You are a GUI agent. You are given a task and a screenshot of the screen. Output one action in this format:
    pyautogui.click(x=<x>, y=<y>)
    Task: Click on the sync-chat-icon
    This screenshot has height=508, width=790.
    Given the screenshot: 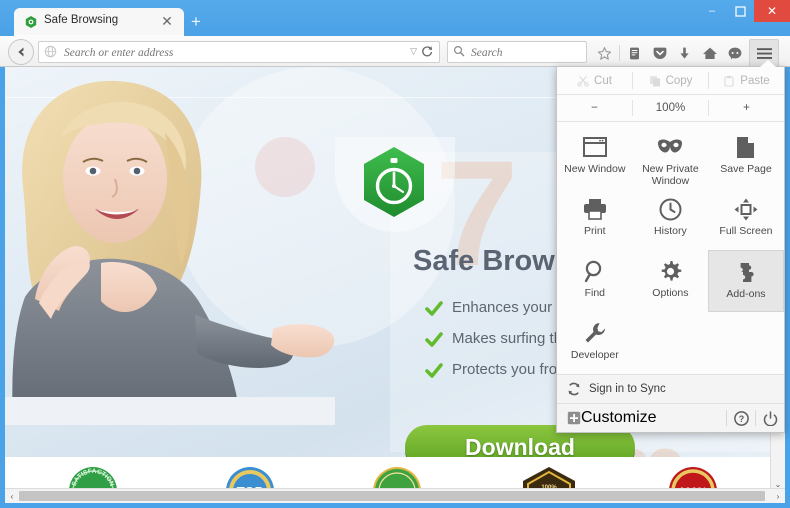 What is the action you would take?
    pyautogui.click(x=734, y=53)
    